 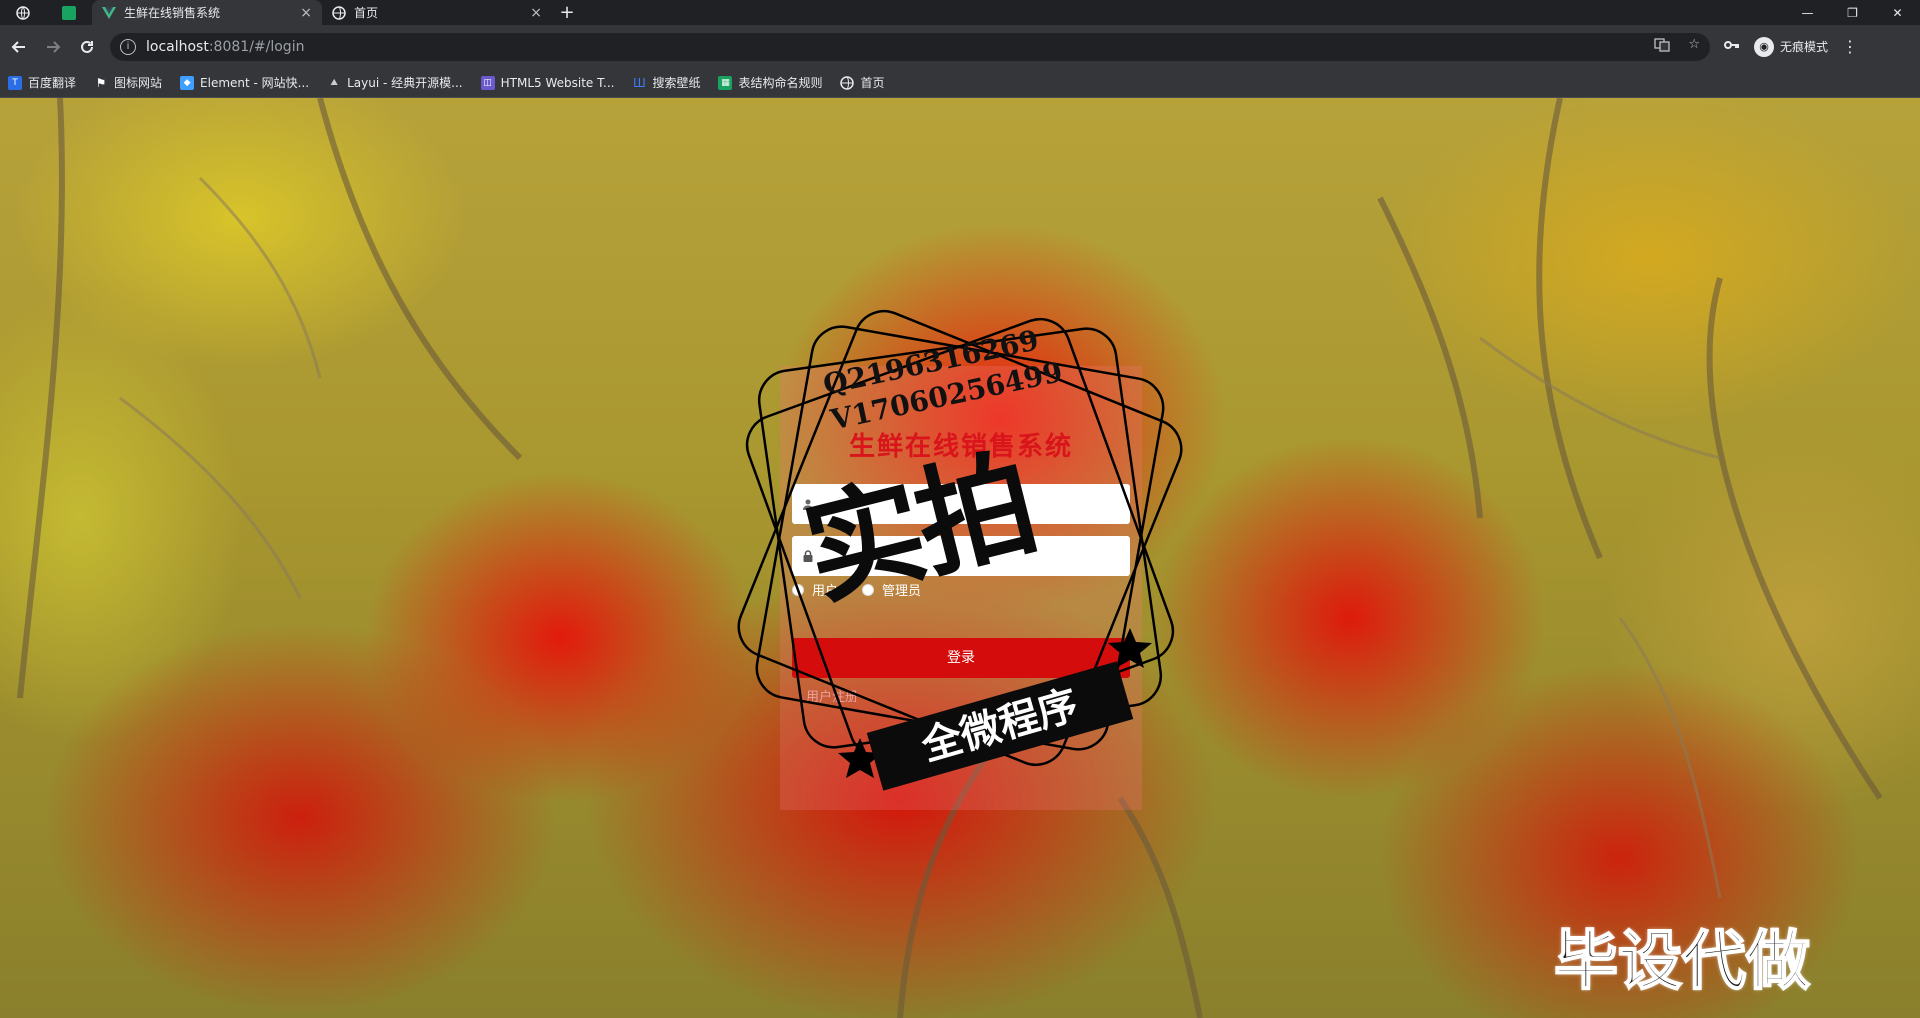 What do you see at coordinates (138, 83) in the screenshot?
I see `bookmark-label: 图标网站` at bounding box center [138, 83].